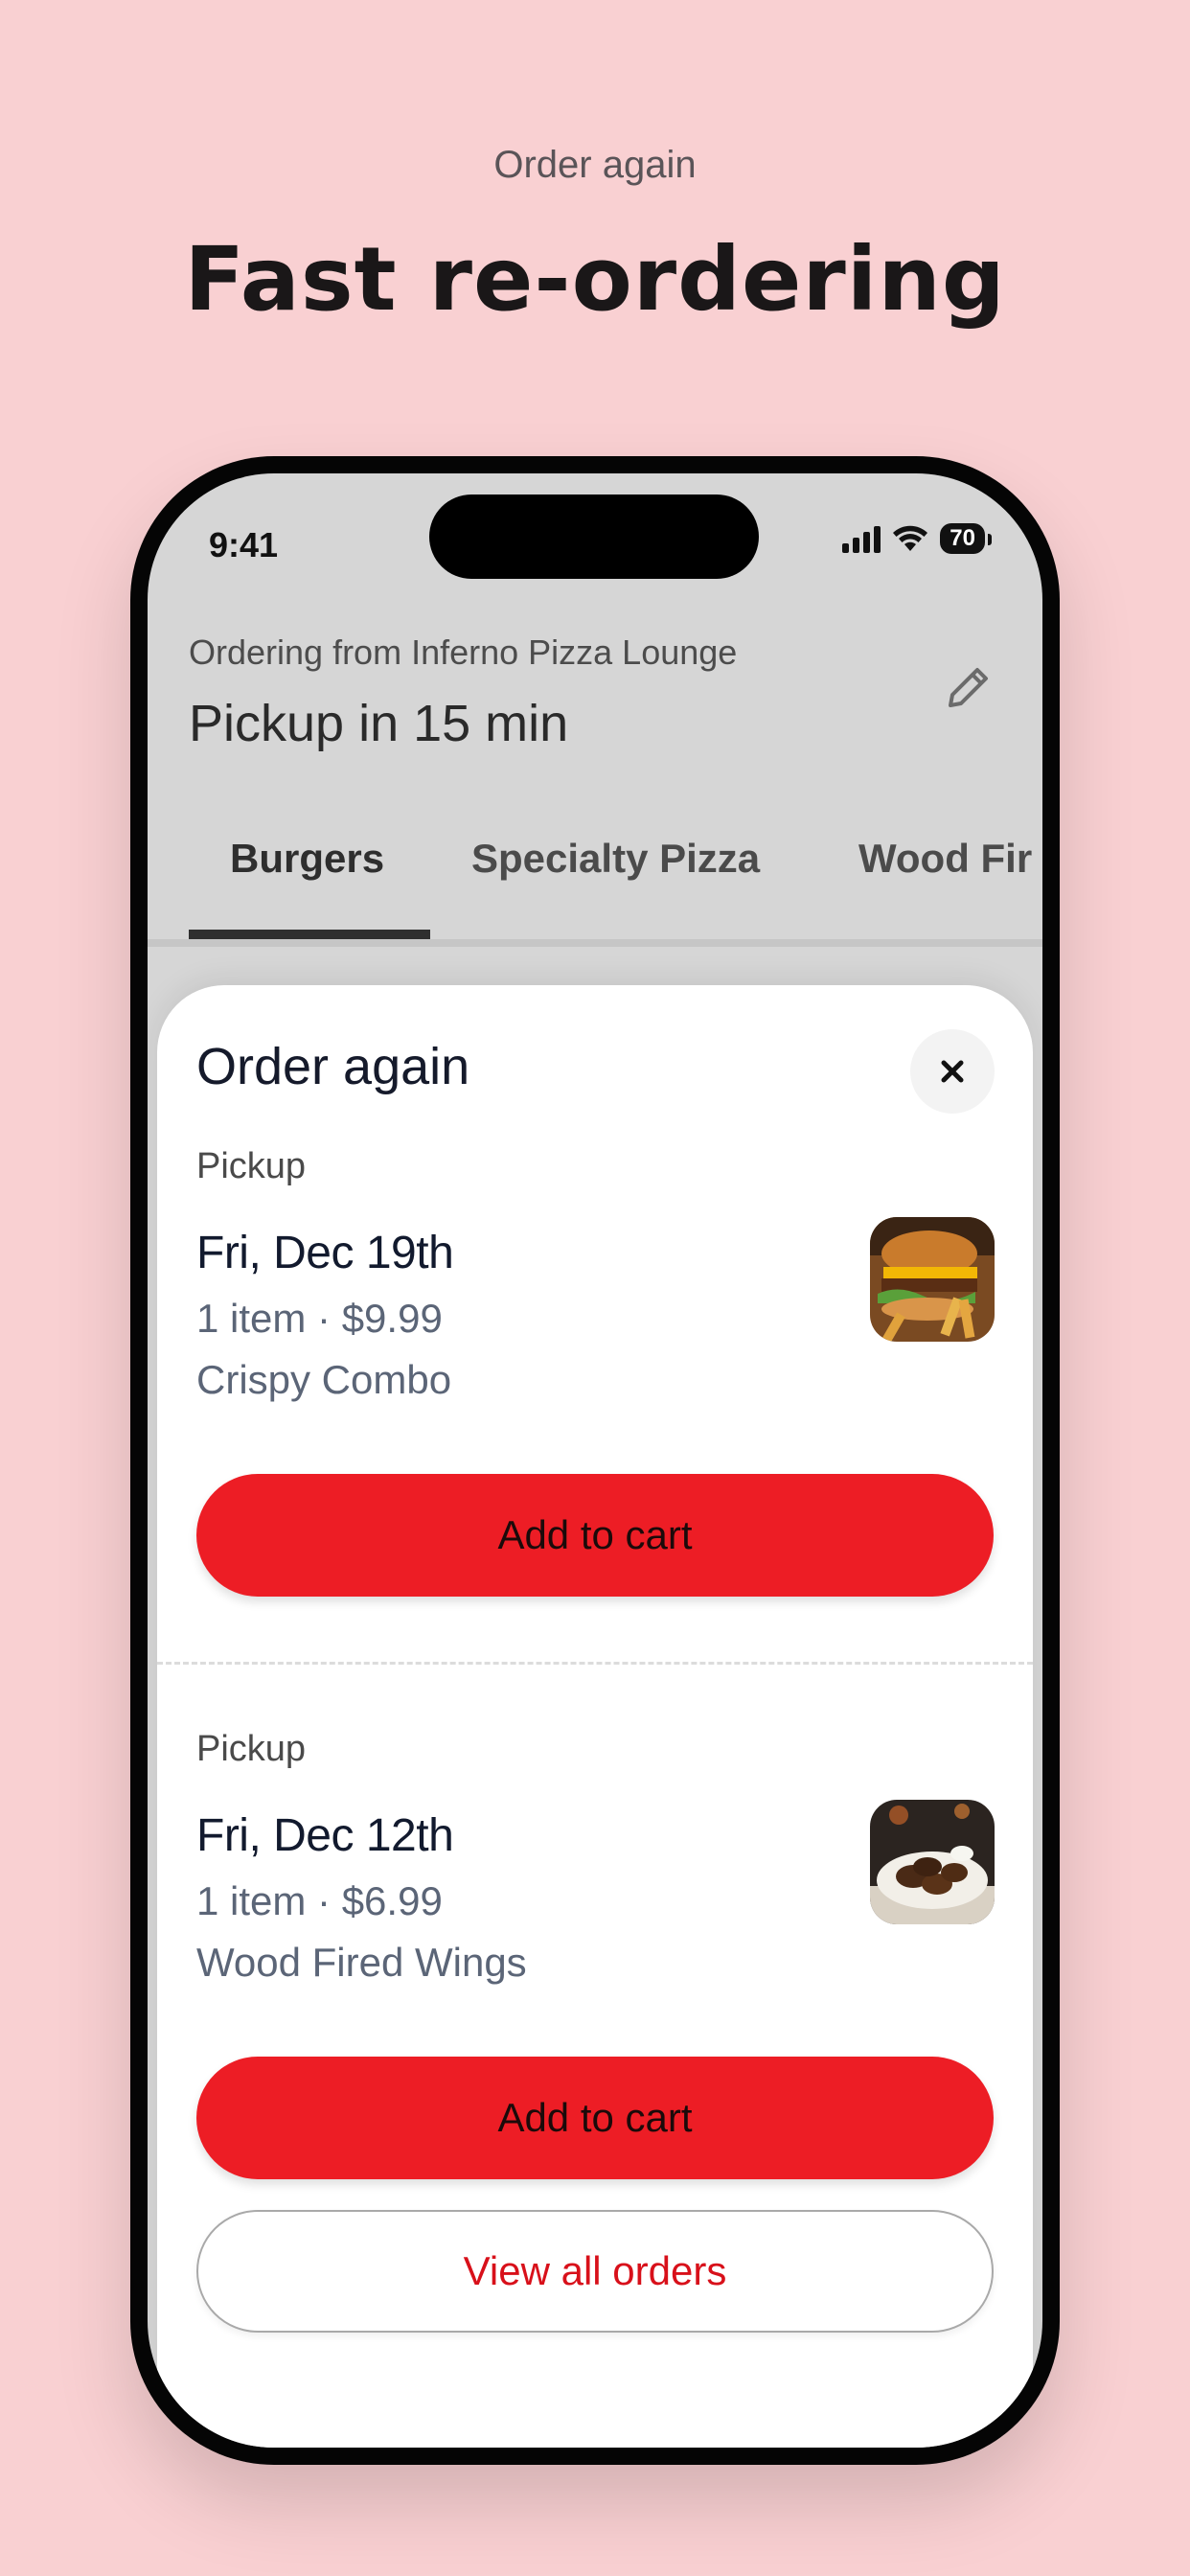  I want to click on order-meta: 1 item · $9.99, so click(319, 1318).